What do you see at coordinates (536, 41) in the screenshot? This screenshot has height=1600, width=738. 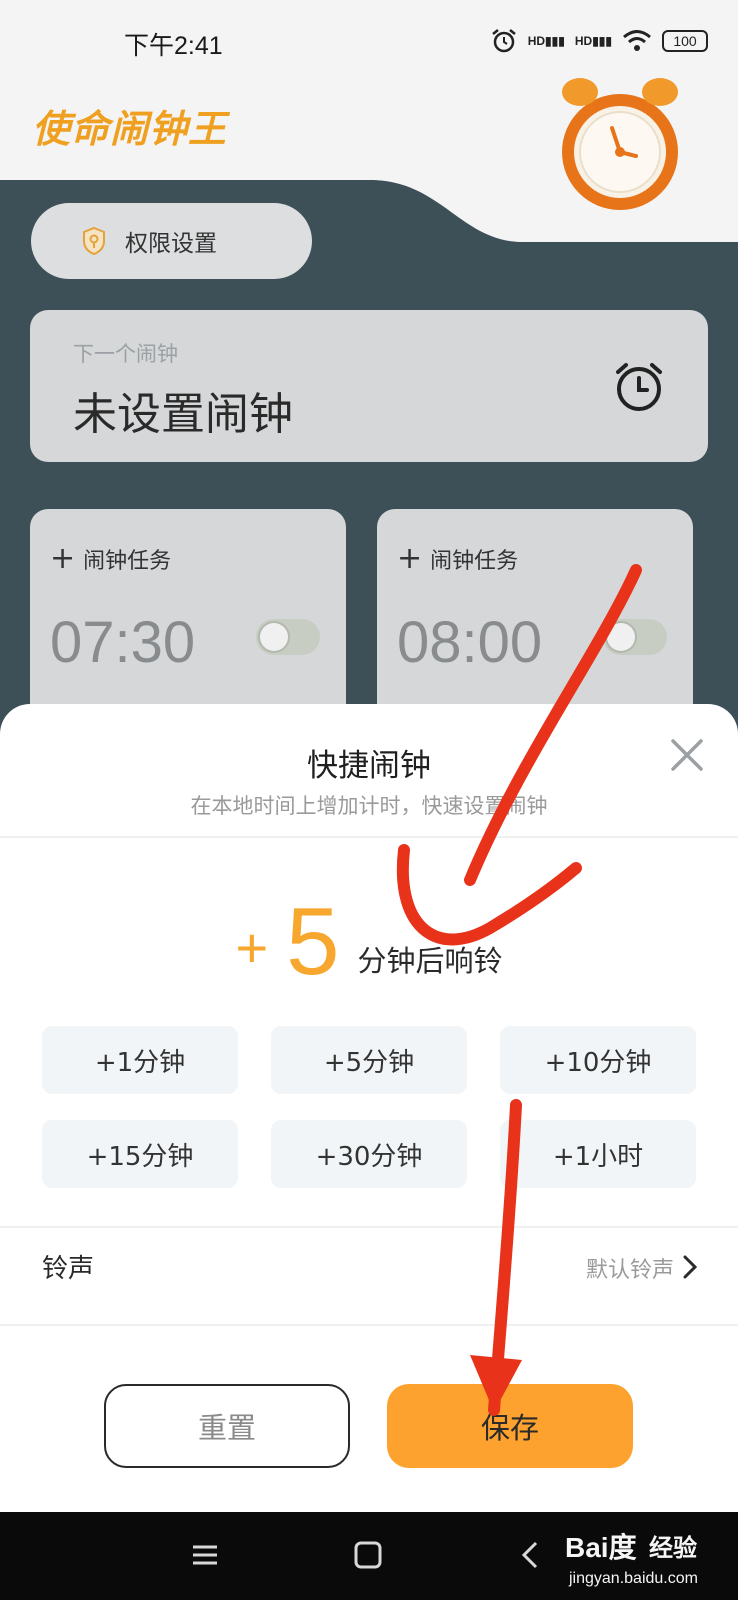 I see `signal-1-label: HD` at bounding box center [536, 41].